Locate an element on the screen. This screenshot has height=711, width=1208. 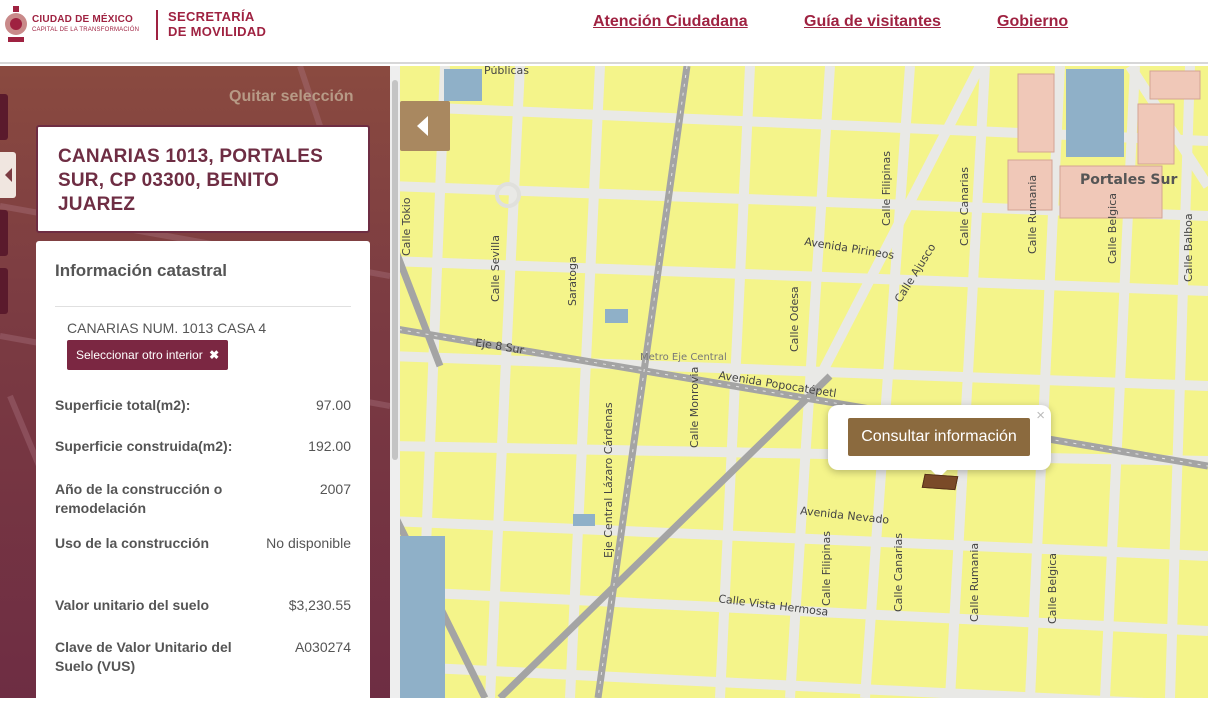
logo-divider is located at coordinates (157, 25).